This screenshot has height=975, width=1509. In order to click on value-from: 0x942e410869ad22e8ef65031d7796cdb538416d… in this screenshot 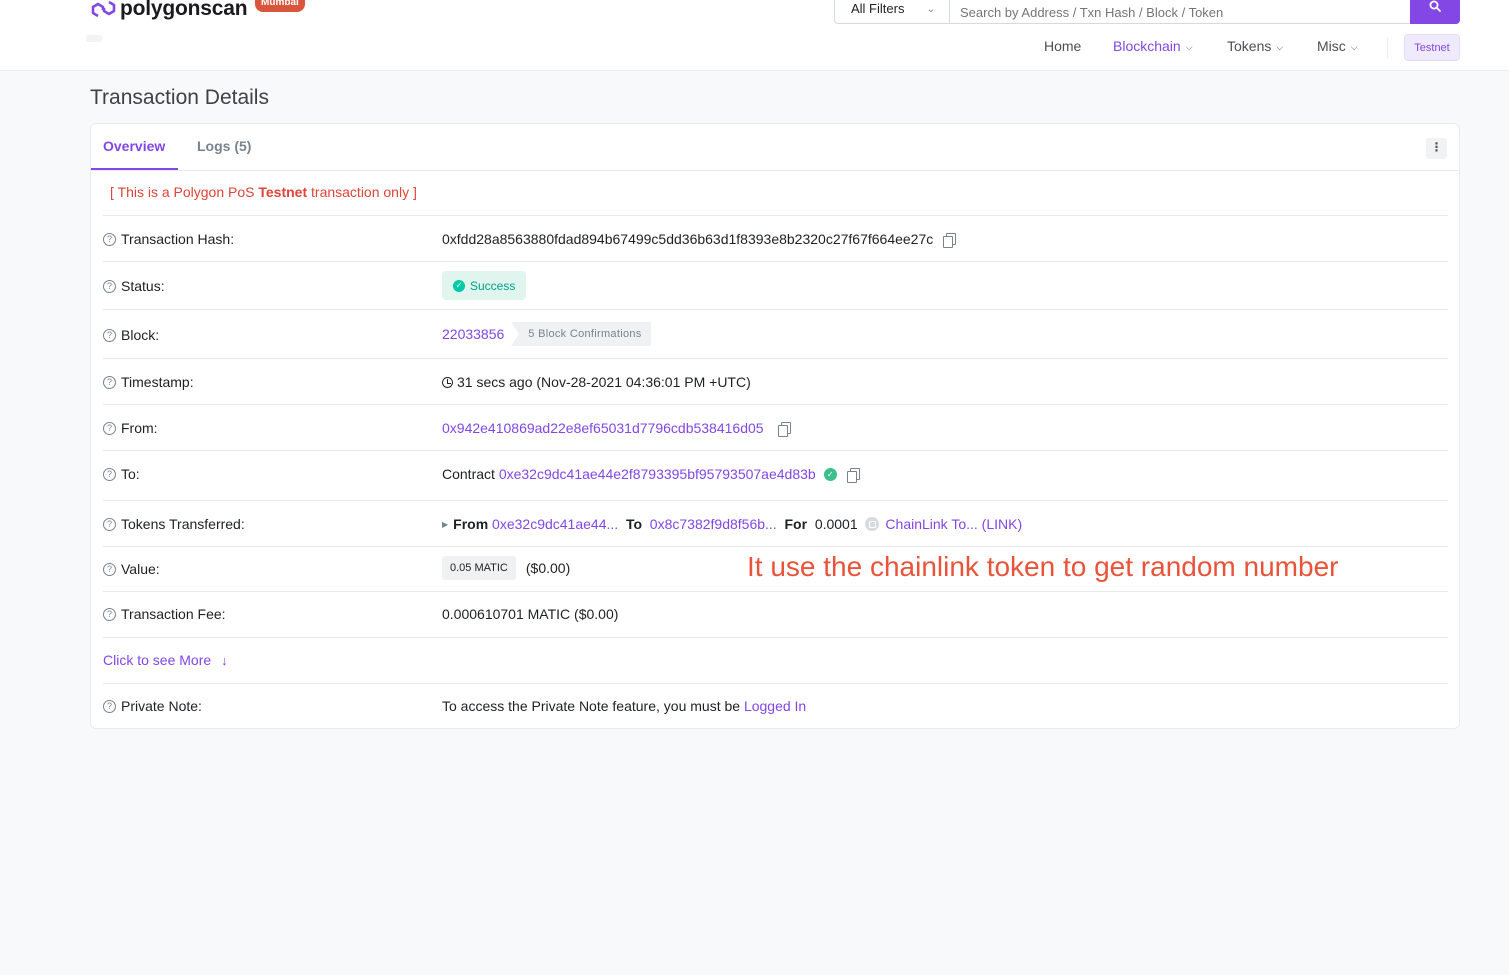, I will do `click(616, 428)`.